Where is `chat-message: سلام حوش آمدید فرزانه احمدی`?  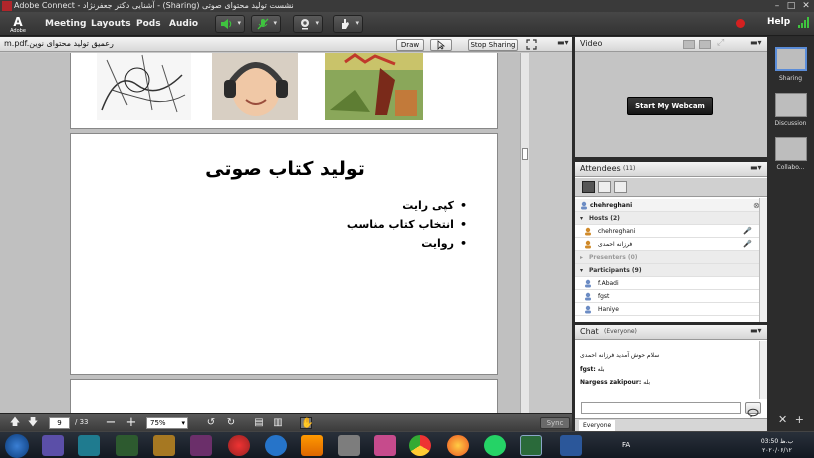 chat-message: سلام حوش آمدید فرزانه احمدی is located at coordinates (619, 355).